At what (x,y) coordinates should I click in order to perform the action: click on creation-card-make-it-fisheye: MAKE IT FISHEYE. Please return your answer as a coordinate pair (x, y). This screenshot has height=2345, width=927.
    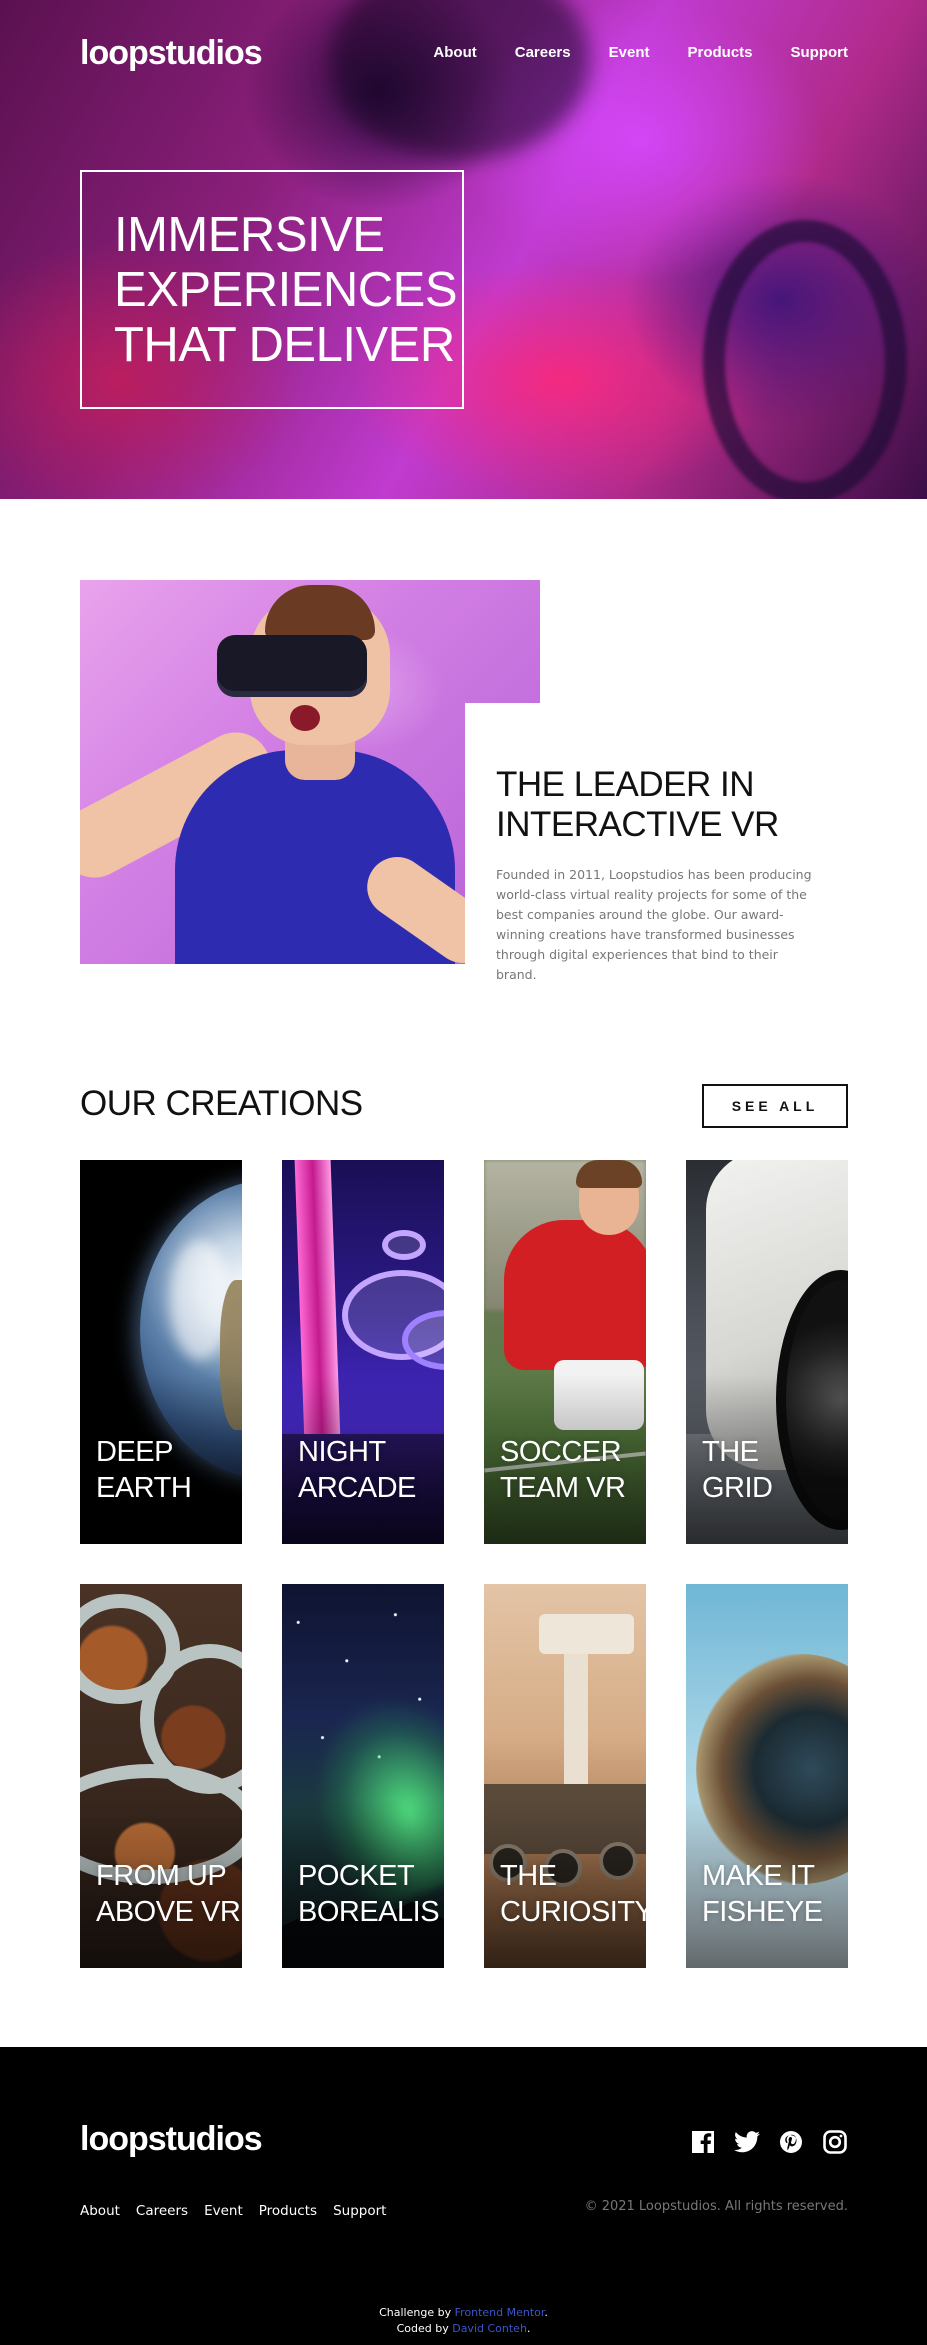
    Looking at the image, I should click on (767, 1776).